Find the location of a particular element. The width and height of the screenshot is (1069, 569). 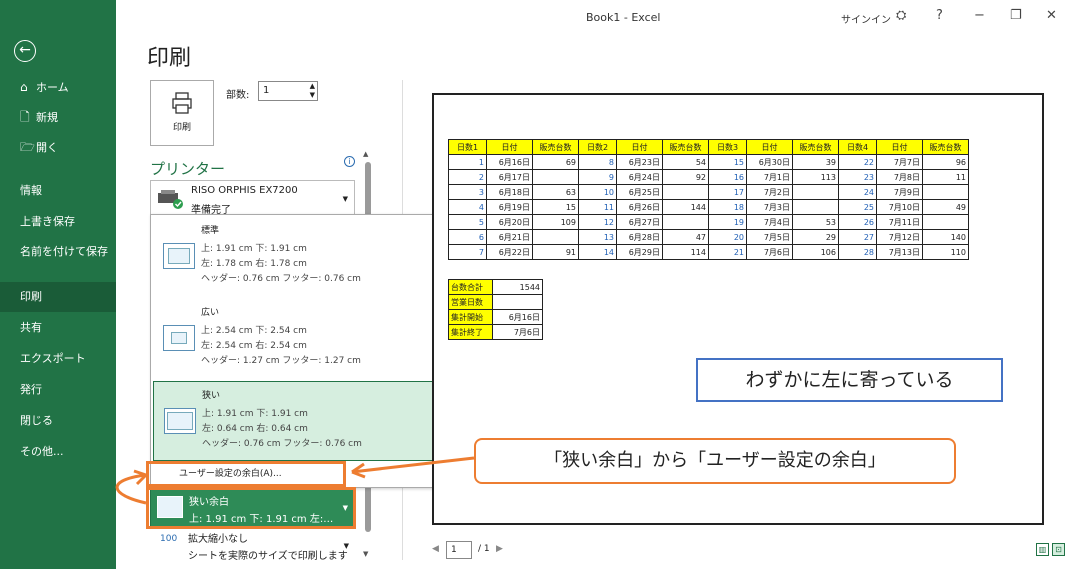

table-cell: 1 is located at coordinates (467, 162).